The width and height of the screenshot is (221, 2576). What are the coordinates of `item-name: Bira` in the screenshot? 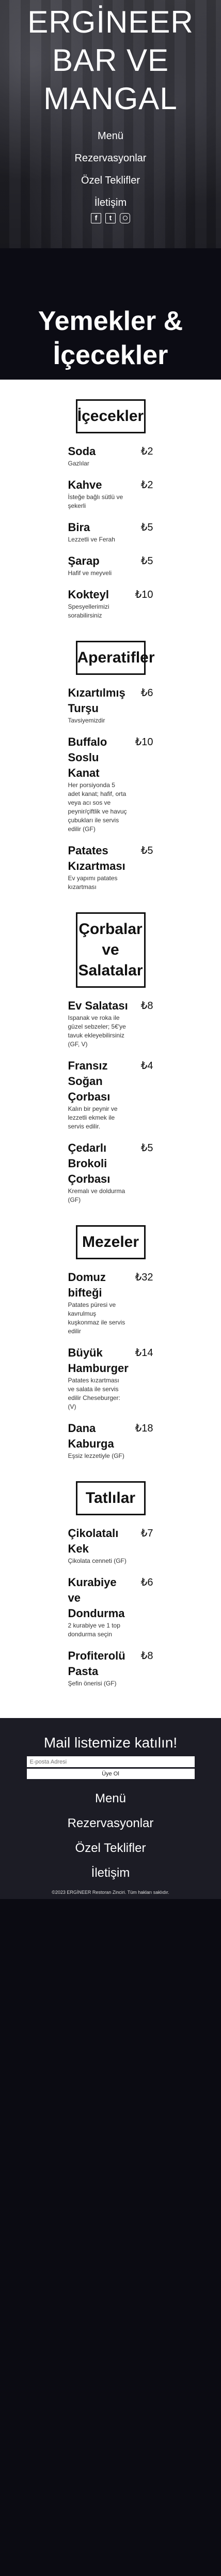 It's located at (79, 527).